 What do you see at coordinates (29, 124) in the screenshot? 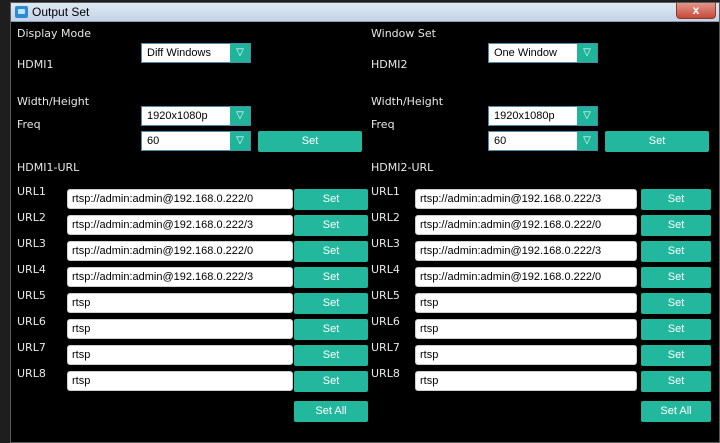
I see `hdmi1-freq-label: Freq` at bounding box center [29, 124].